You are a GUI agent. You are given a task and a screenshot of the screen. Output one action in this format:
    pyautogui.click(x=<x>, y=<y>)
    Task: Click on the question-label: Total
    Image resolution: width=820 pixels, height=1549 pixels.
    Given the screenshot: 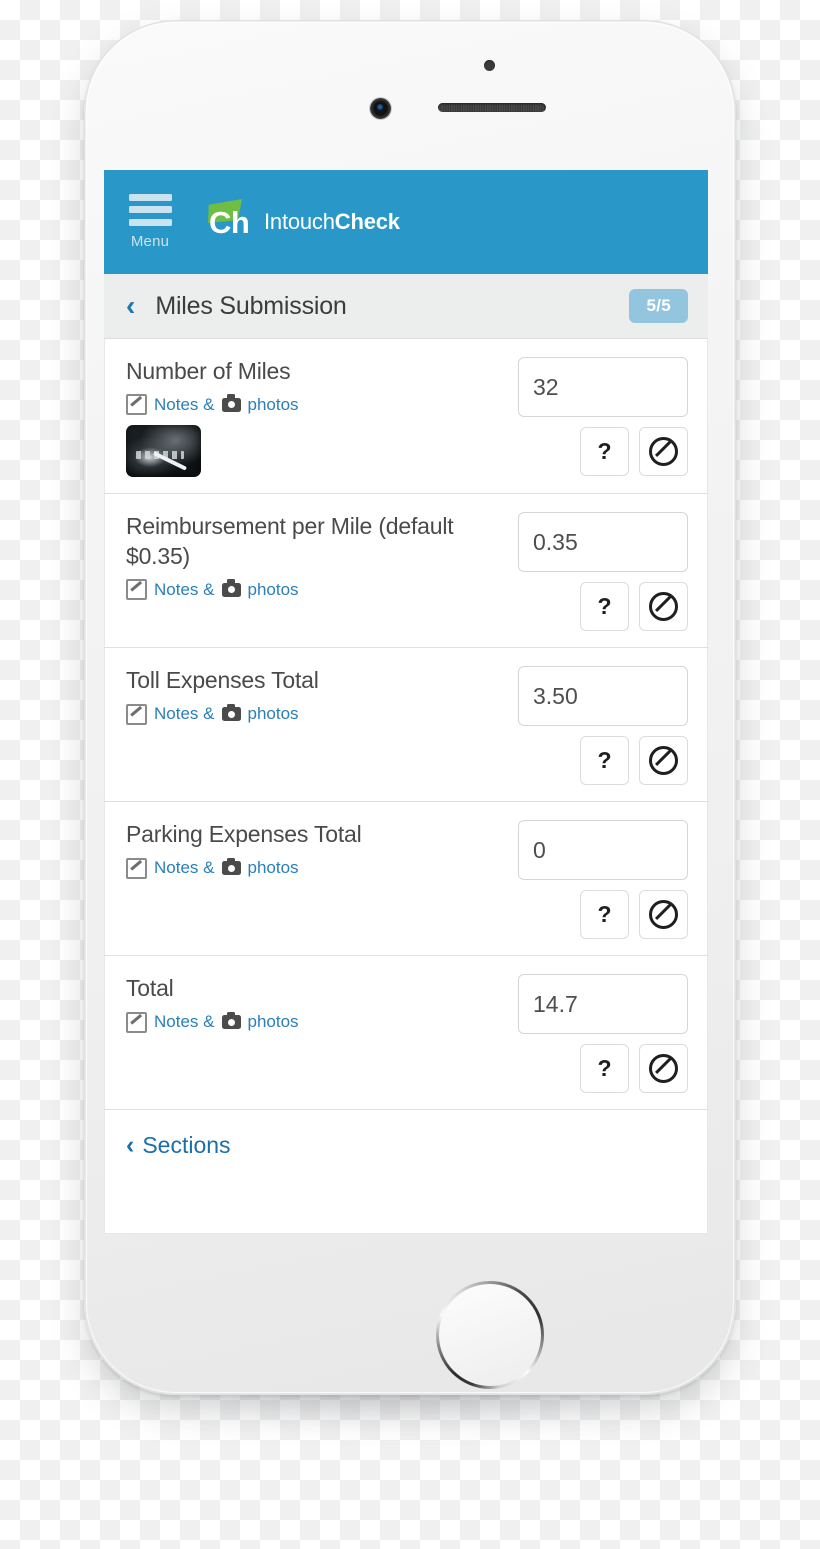 What is the action you would take?
    pyautogui.click(x=150, y=988)
    